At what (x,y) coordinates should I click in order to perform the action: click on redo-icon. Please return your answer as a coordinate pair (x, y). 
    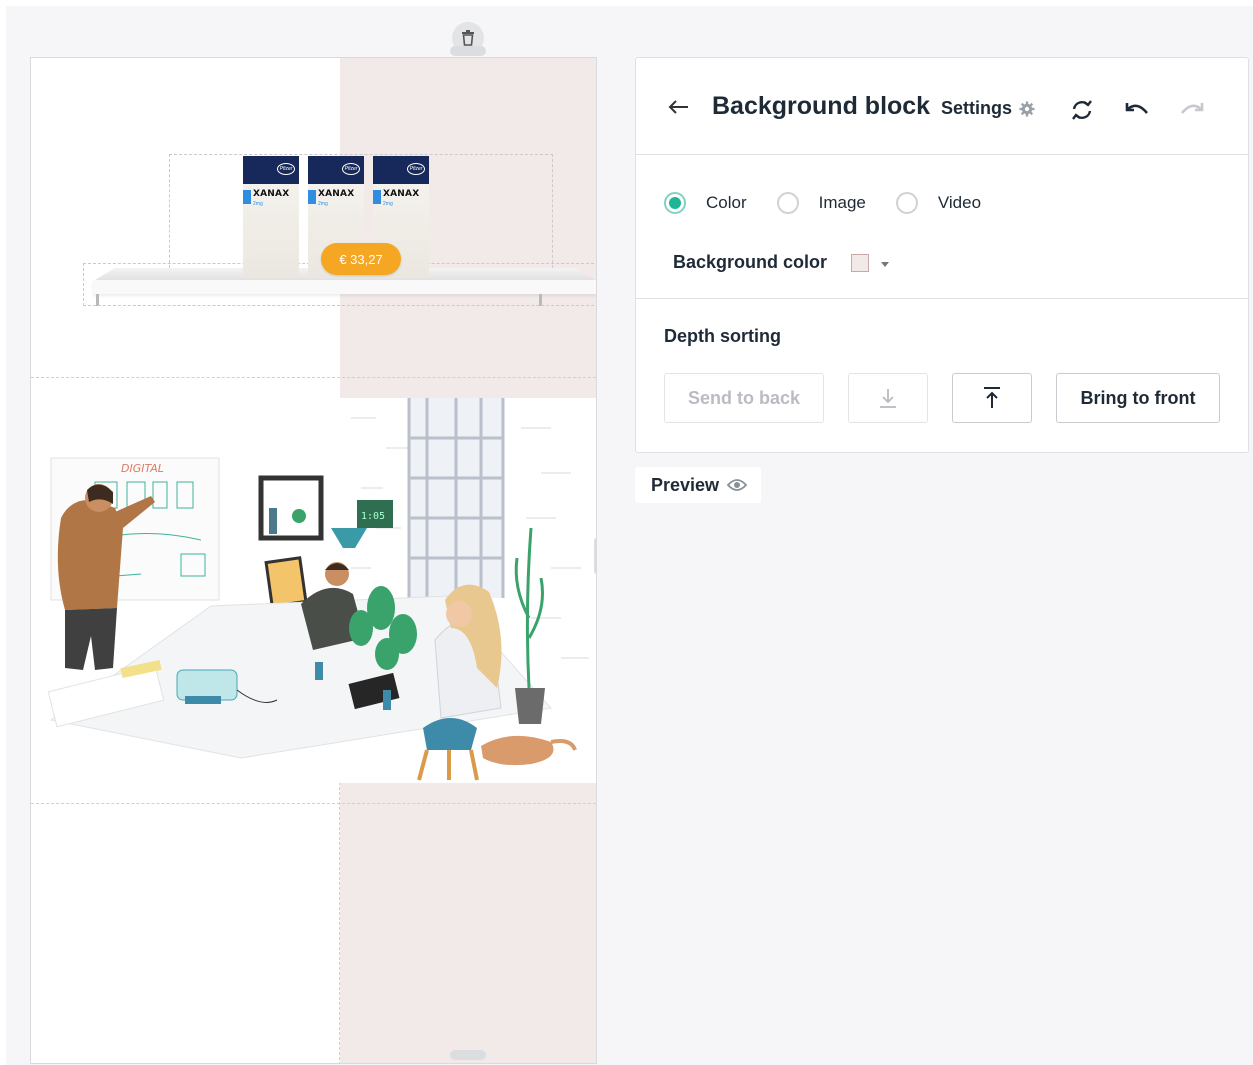
    Looking at the image, I should click on (1192, 108).